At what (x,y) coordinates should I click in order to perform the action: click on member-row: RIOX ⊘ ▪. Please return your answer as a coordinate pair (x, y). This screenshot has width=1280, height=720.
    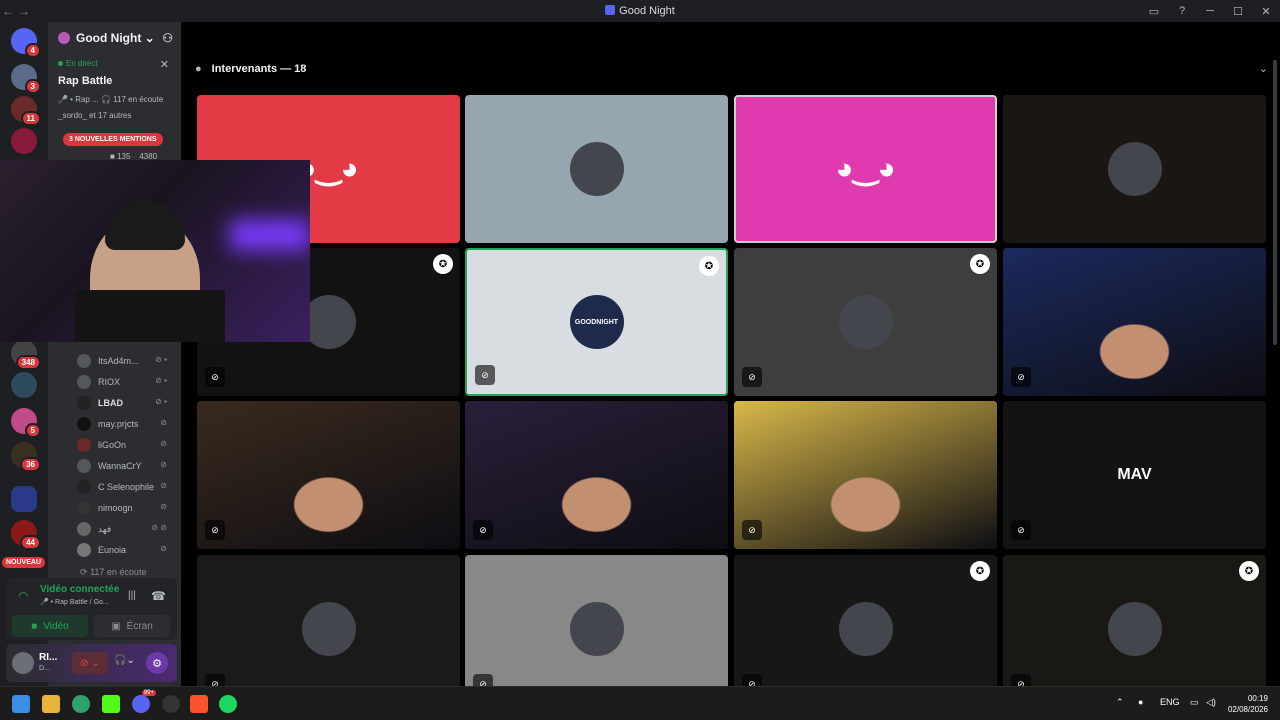
    Looking at the image, I should click on (127, 382).